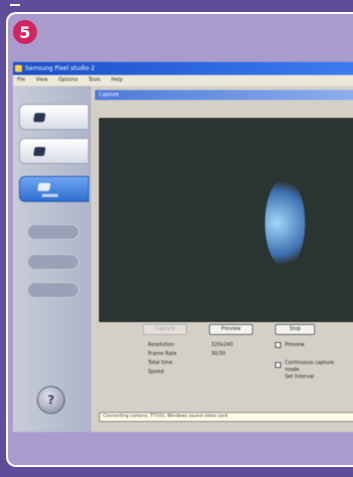  What do you see at coordinates (218, 354) in the screenshot?
I see `info-value-frame-rate: 30/30` at bounding box center [218, 354].